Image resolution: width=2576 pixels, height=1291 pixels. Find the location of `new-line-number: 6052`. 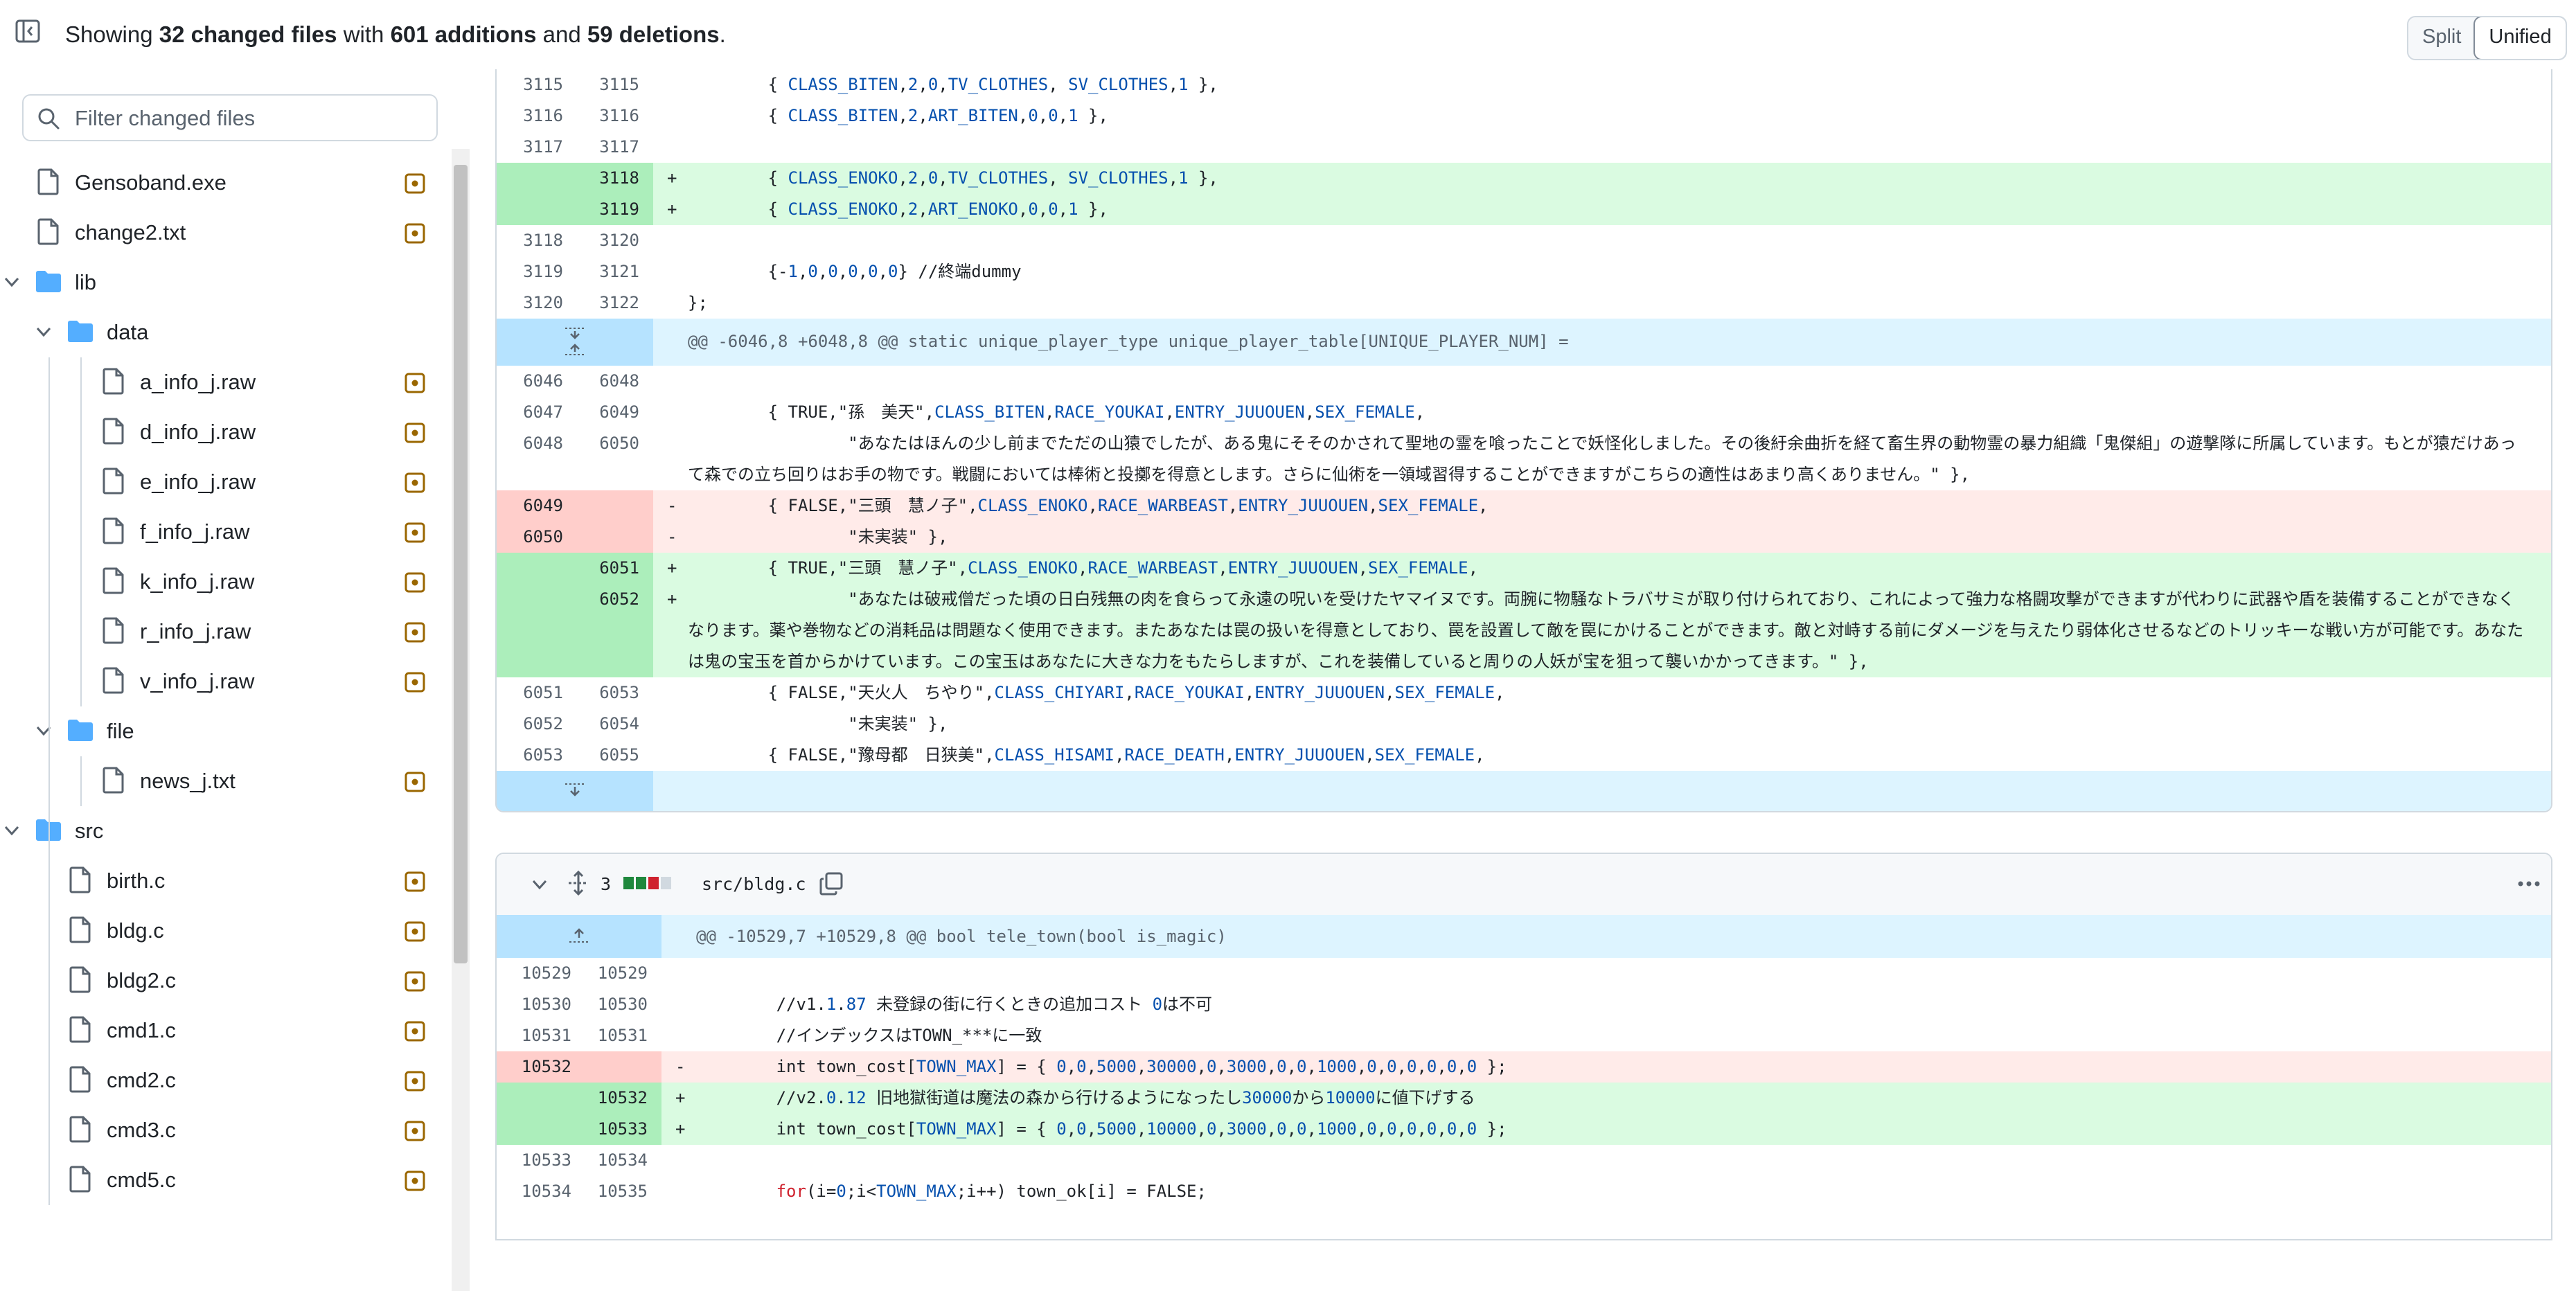

new-line-number: 6052 is located at coordinates (611, 630).